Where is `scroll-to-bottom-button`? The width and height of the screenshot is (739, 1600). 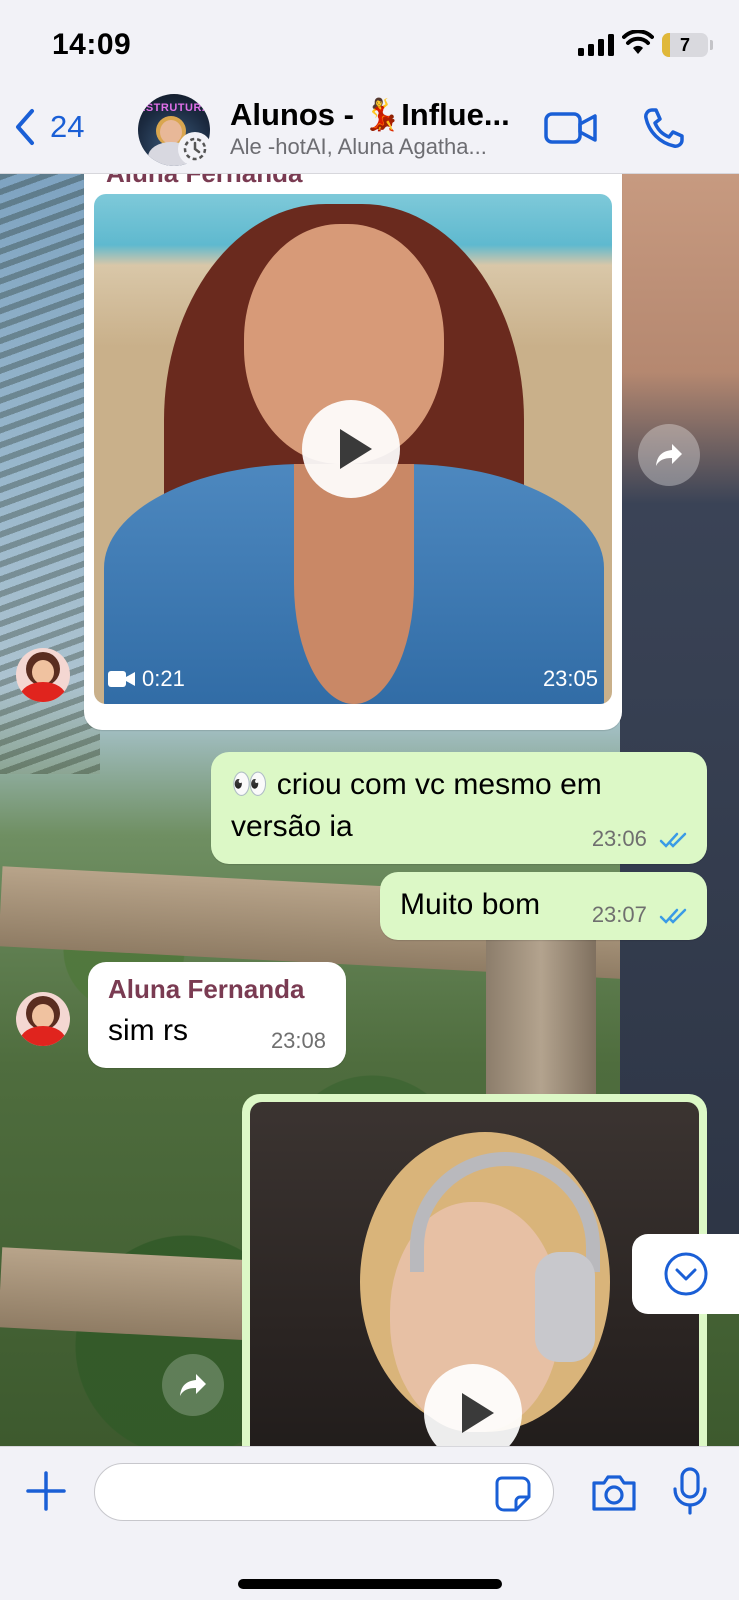
scroll-to-bottom-button is located at coordinates (685, 1274).